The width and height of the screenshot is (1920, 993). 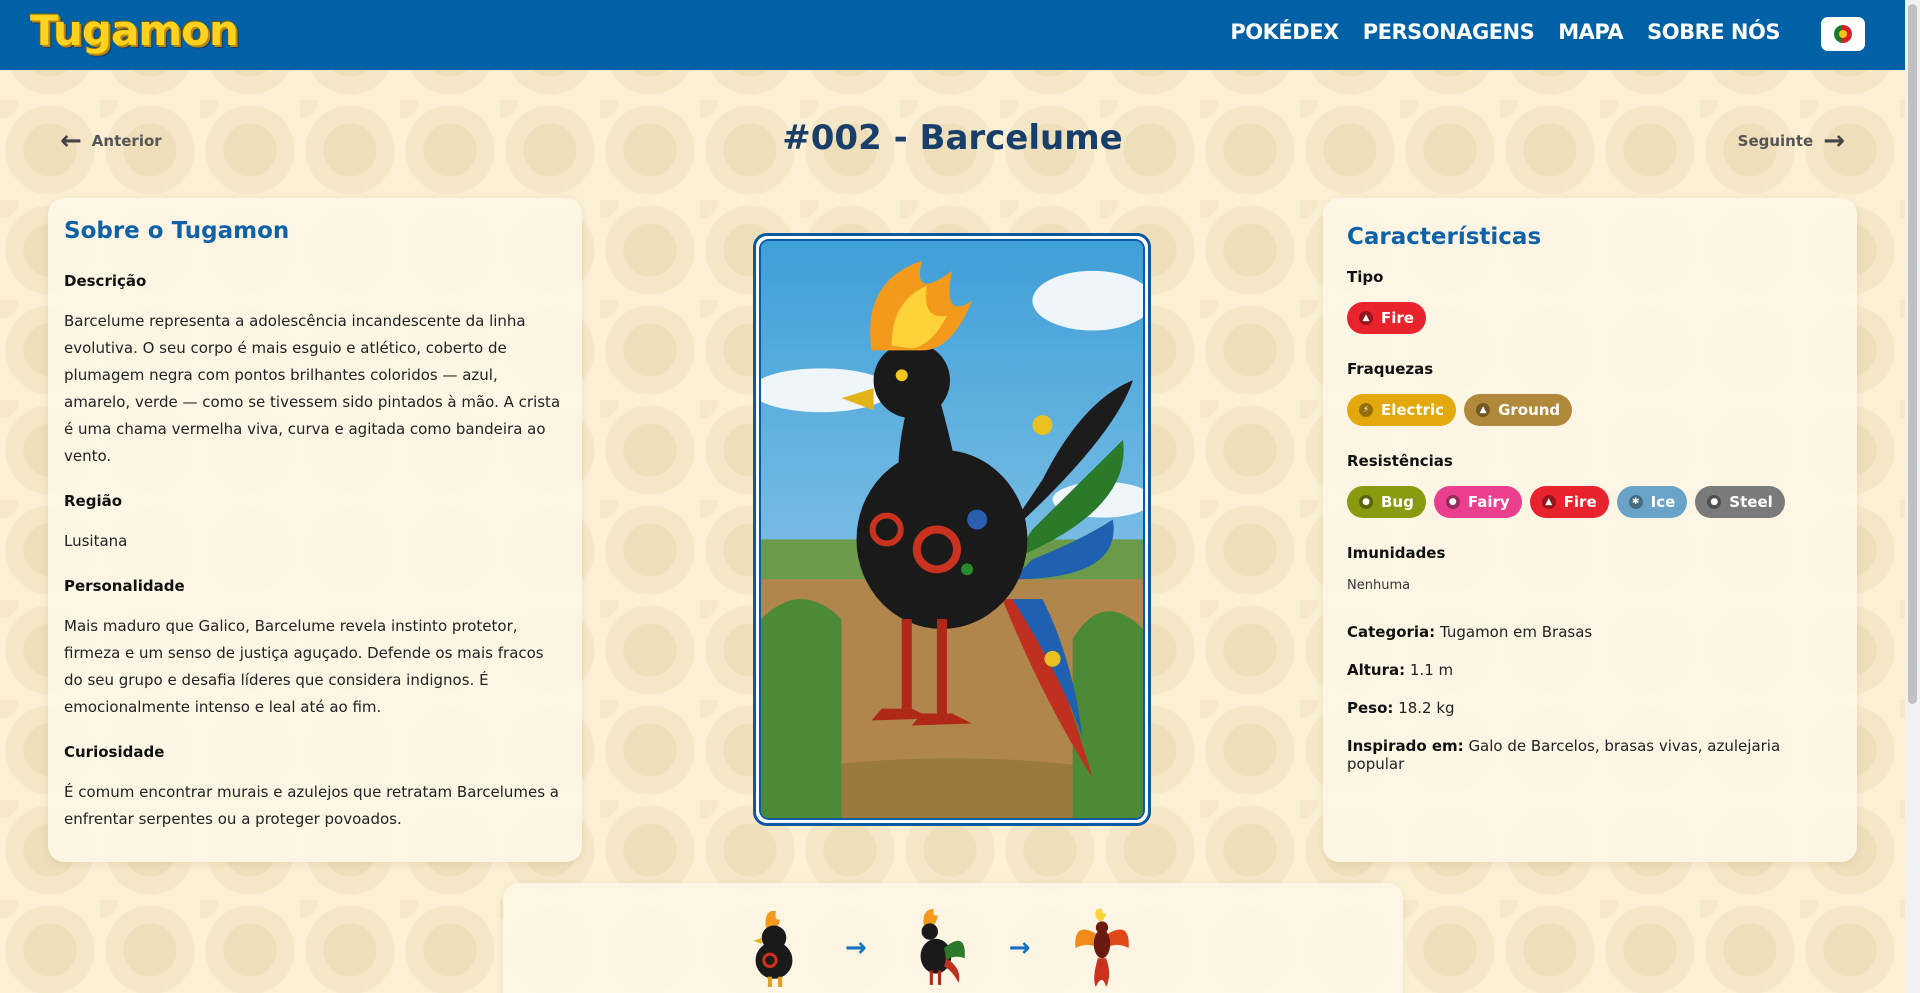 What do you see at coordinates (1912, 354) in the screenshot?
I see `scrollbar-thumb` at bounding box center [1912, 354].